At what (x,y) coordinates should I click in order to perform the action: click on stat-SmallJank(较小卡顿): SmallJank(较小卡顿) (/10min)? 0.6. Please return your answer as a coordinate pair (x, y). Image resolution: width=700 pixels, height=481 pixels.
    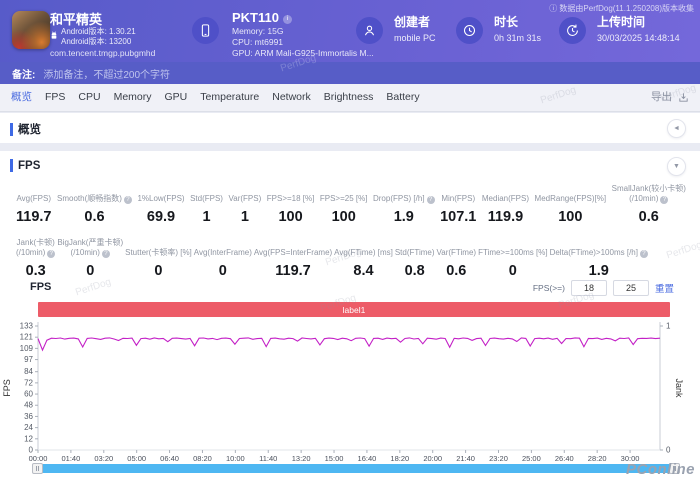
    Looking at the image, I should click on (648, 204).